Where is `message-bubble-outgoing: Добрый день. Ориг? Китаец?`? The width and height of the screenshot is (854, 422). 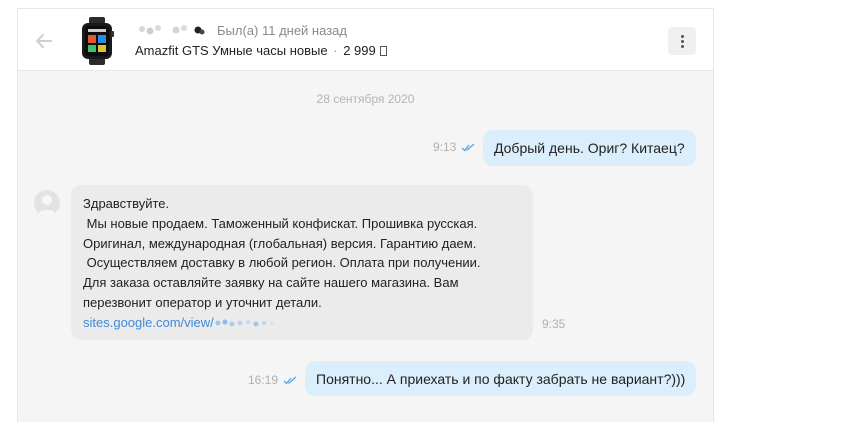 message-bubble-outgoing: Добрый день. Ориг? Китаец? is located at coordinates (589, 148).